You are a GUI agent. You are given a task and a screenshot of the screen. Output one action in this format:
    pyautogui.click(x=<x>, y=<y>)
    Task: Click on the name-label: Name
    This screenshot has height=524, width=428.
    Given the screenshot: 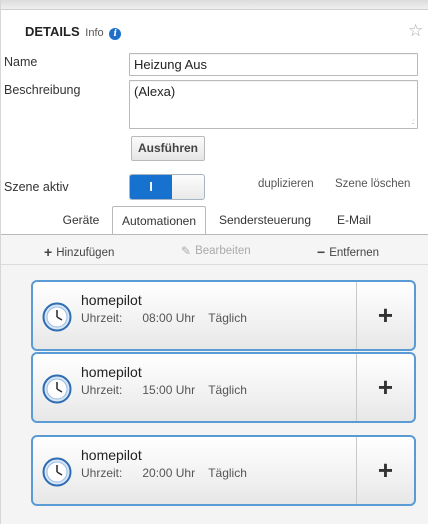 What is the action you would take?
    pyautogui.click(x=21, y=62)
    